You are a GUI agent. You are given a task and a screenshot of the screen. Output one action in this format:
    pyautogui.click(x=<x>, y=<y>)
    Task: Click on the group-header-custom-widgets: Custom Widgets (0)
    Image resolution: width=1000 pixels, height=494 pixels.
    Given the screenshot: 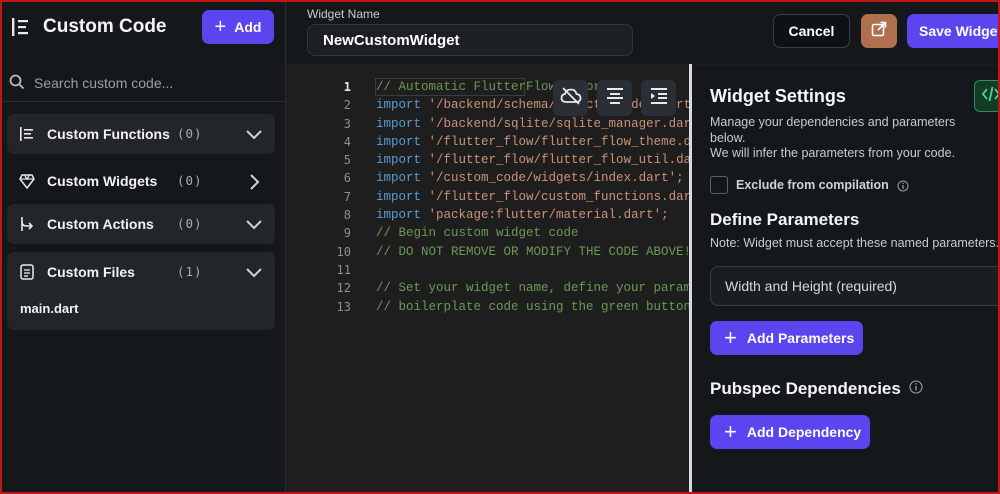 What is the action you would take?
    pyautogui.click(x=141, y=181)
    